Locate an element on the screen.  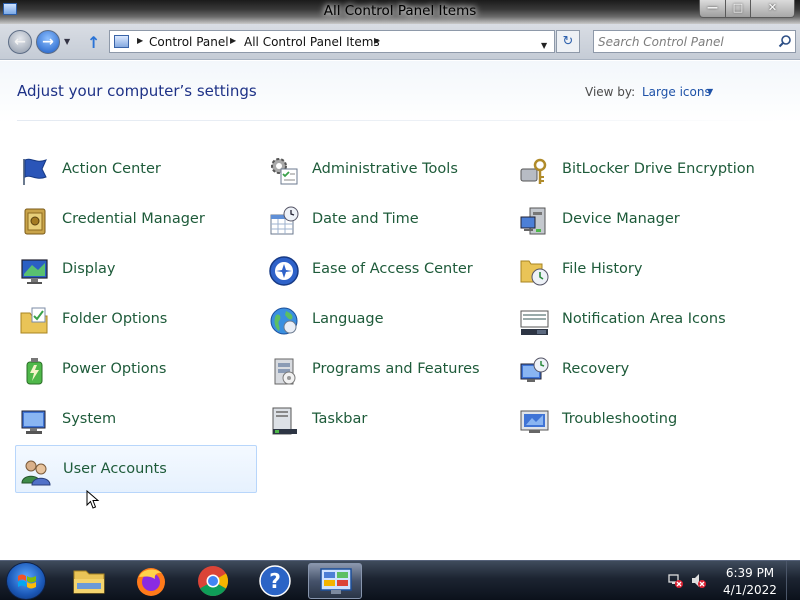
forward-button: → is located at coordinates (48, 42).